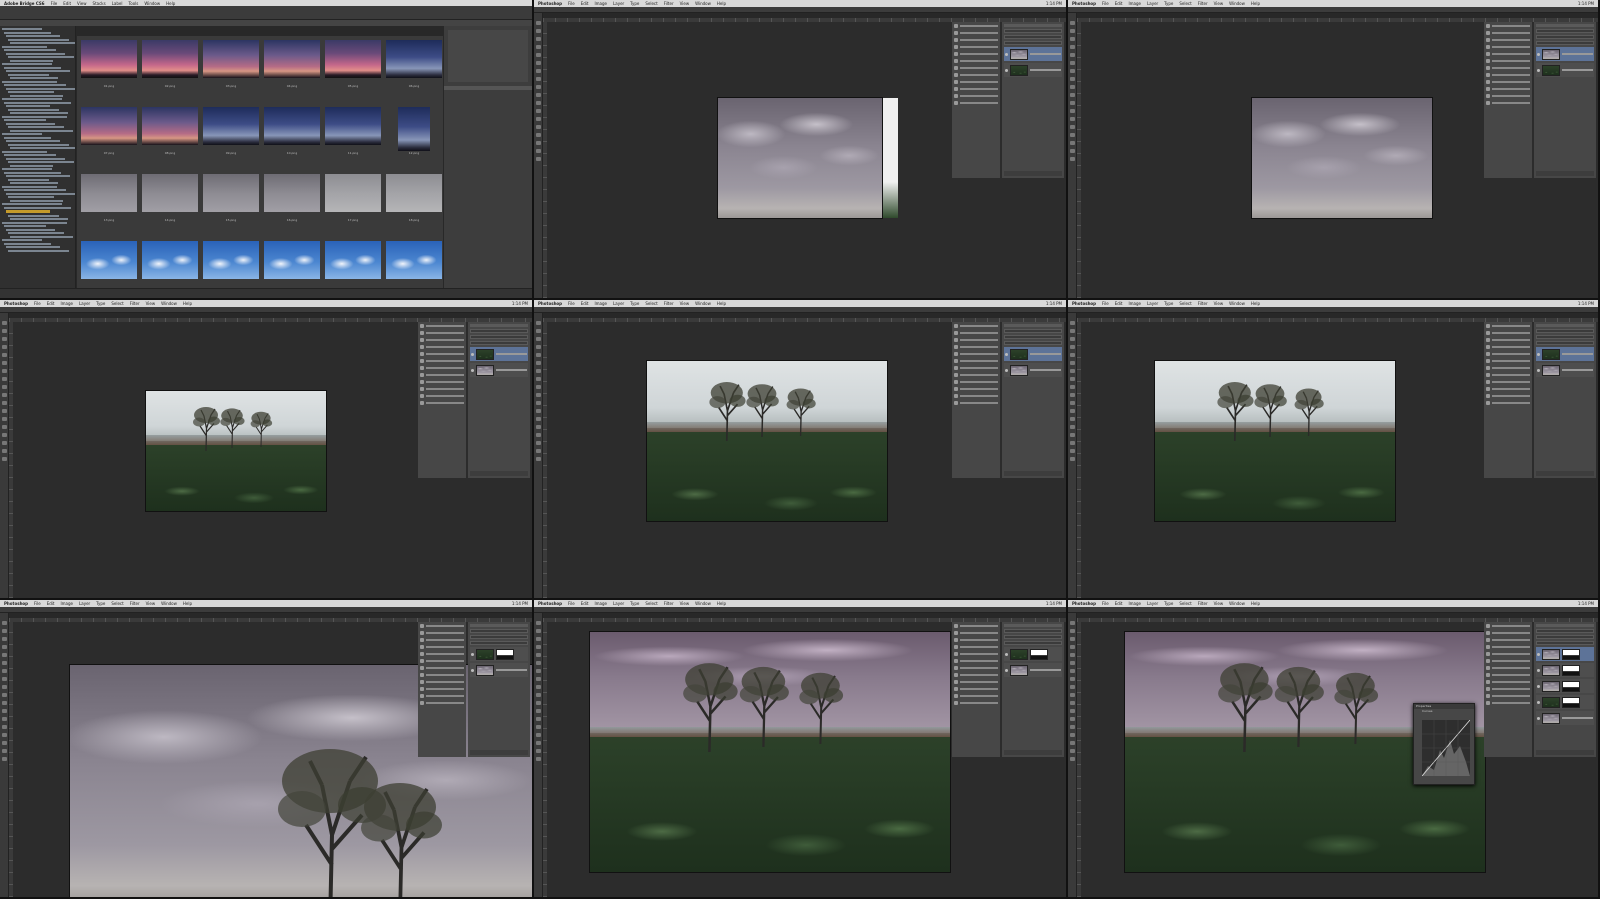 This screenshot has height=899, width=1600. I want to click on thumbnail: 15.png, so click(231, 203).